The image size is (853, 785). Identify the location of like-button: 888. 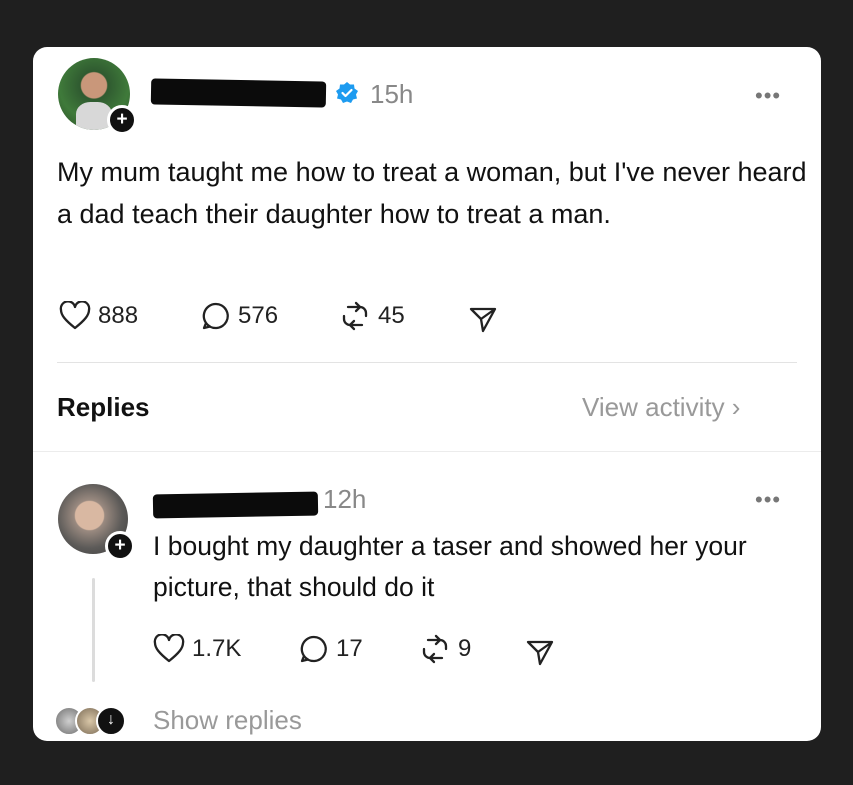
(98, 316).